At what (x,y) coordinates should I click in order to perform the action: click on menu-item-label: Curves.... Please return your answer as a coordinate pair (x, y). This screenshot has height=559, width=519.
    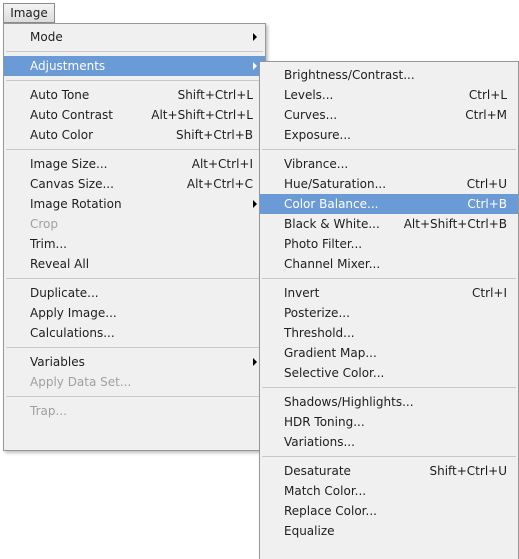
    Looking at the image, I should click on (311, 115).